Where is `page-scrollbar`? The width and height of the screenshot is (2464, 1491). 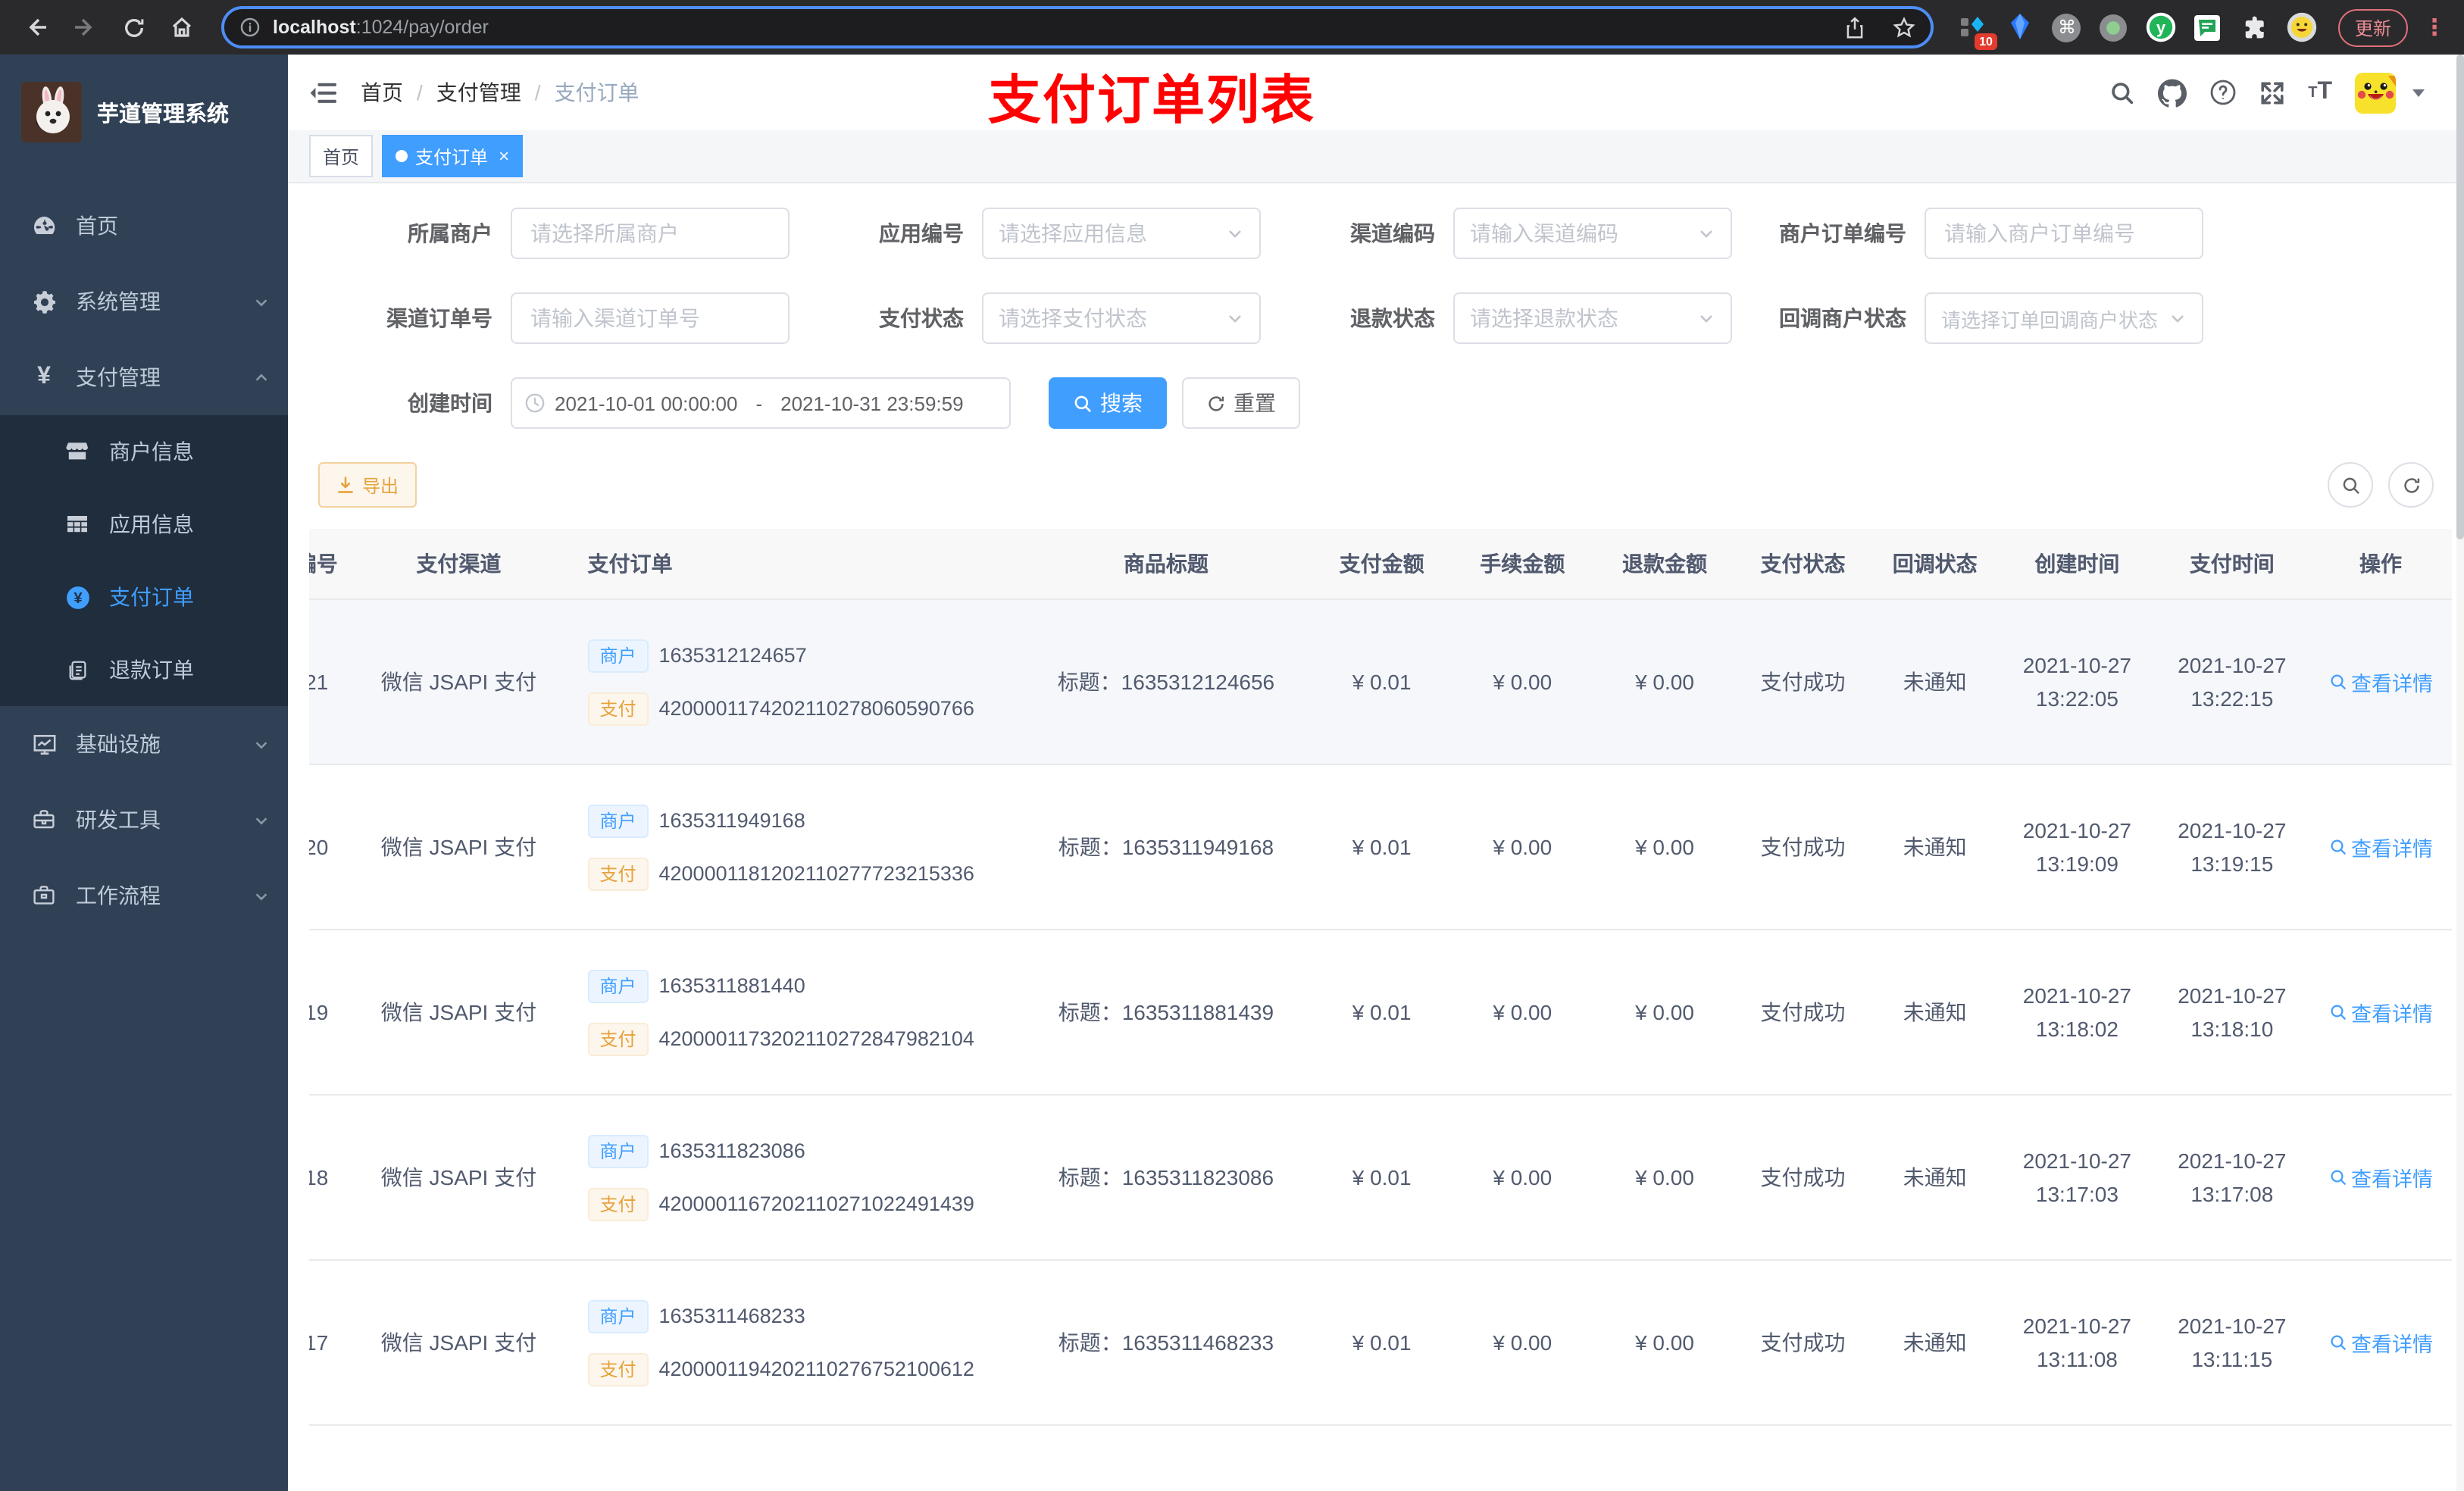
page-scrollbar is located at coordinates (2460, 773).